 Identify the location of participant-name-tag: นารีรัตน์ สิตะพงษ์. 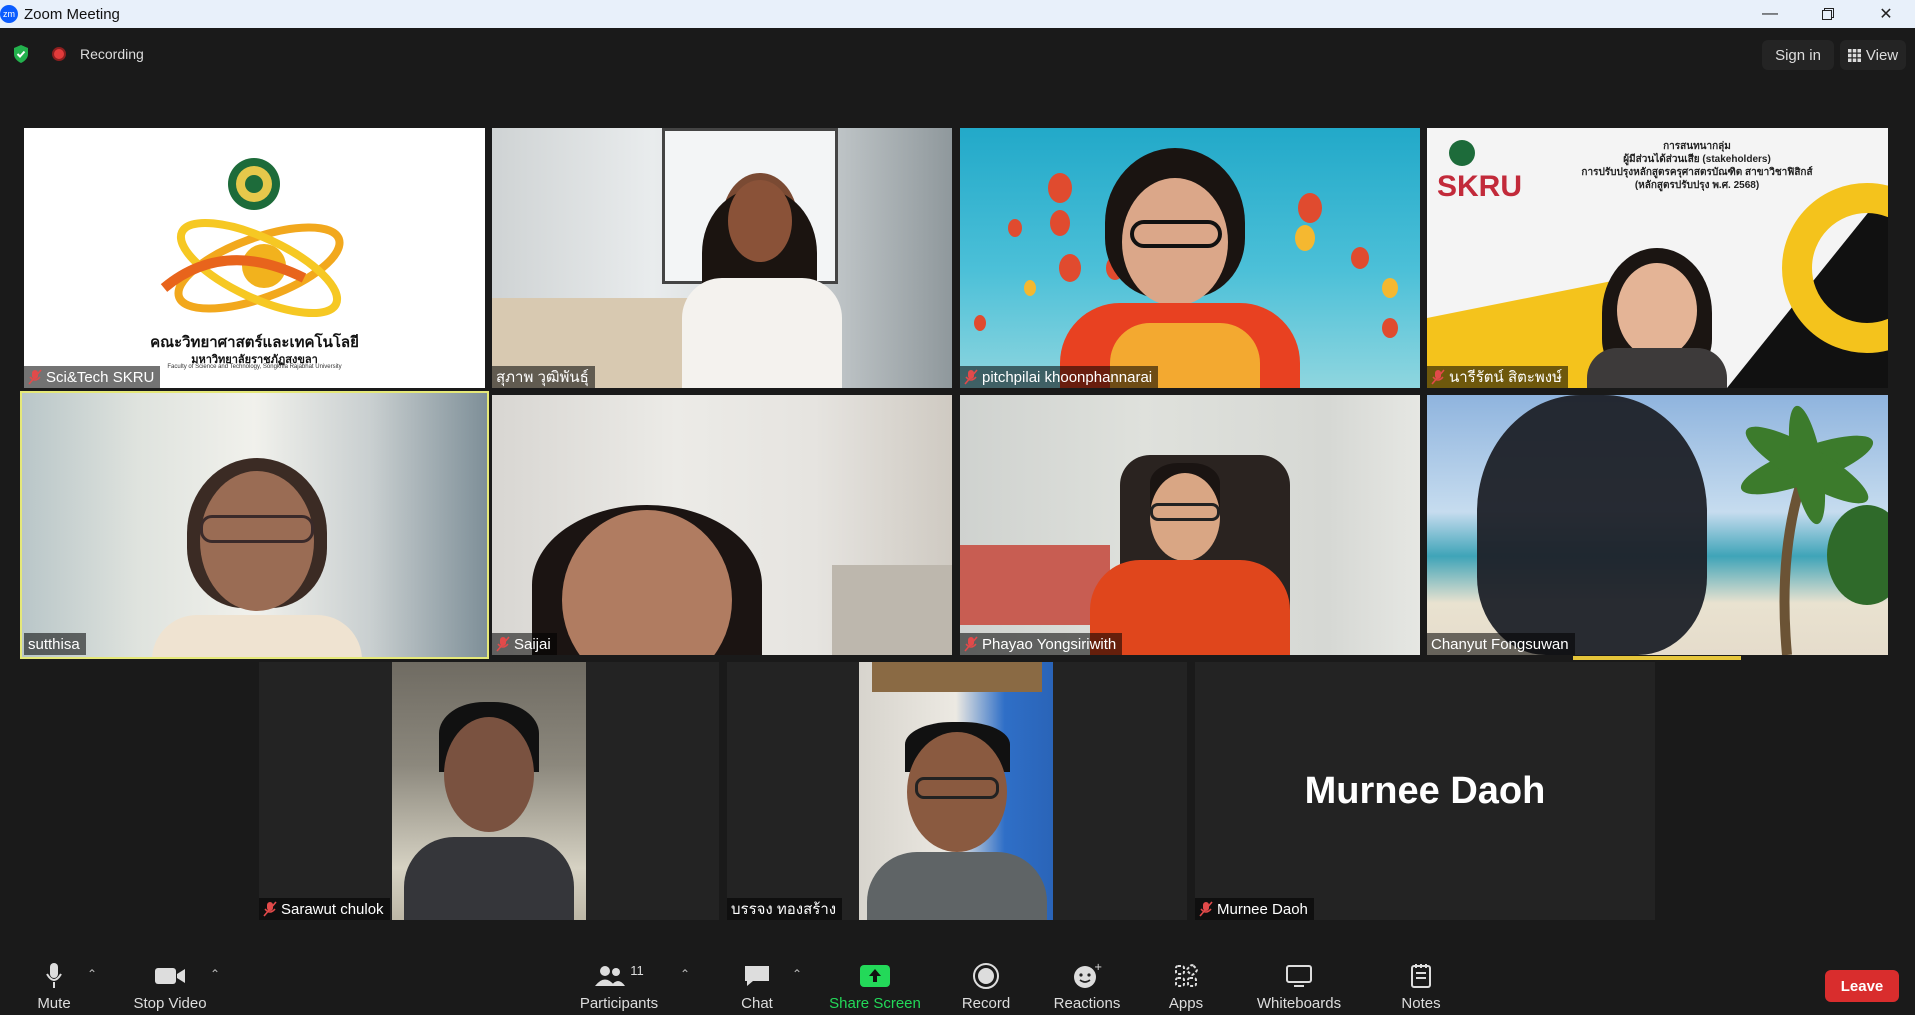
(1498, 377).